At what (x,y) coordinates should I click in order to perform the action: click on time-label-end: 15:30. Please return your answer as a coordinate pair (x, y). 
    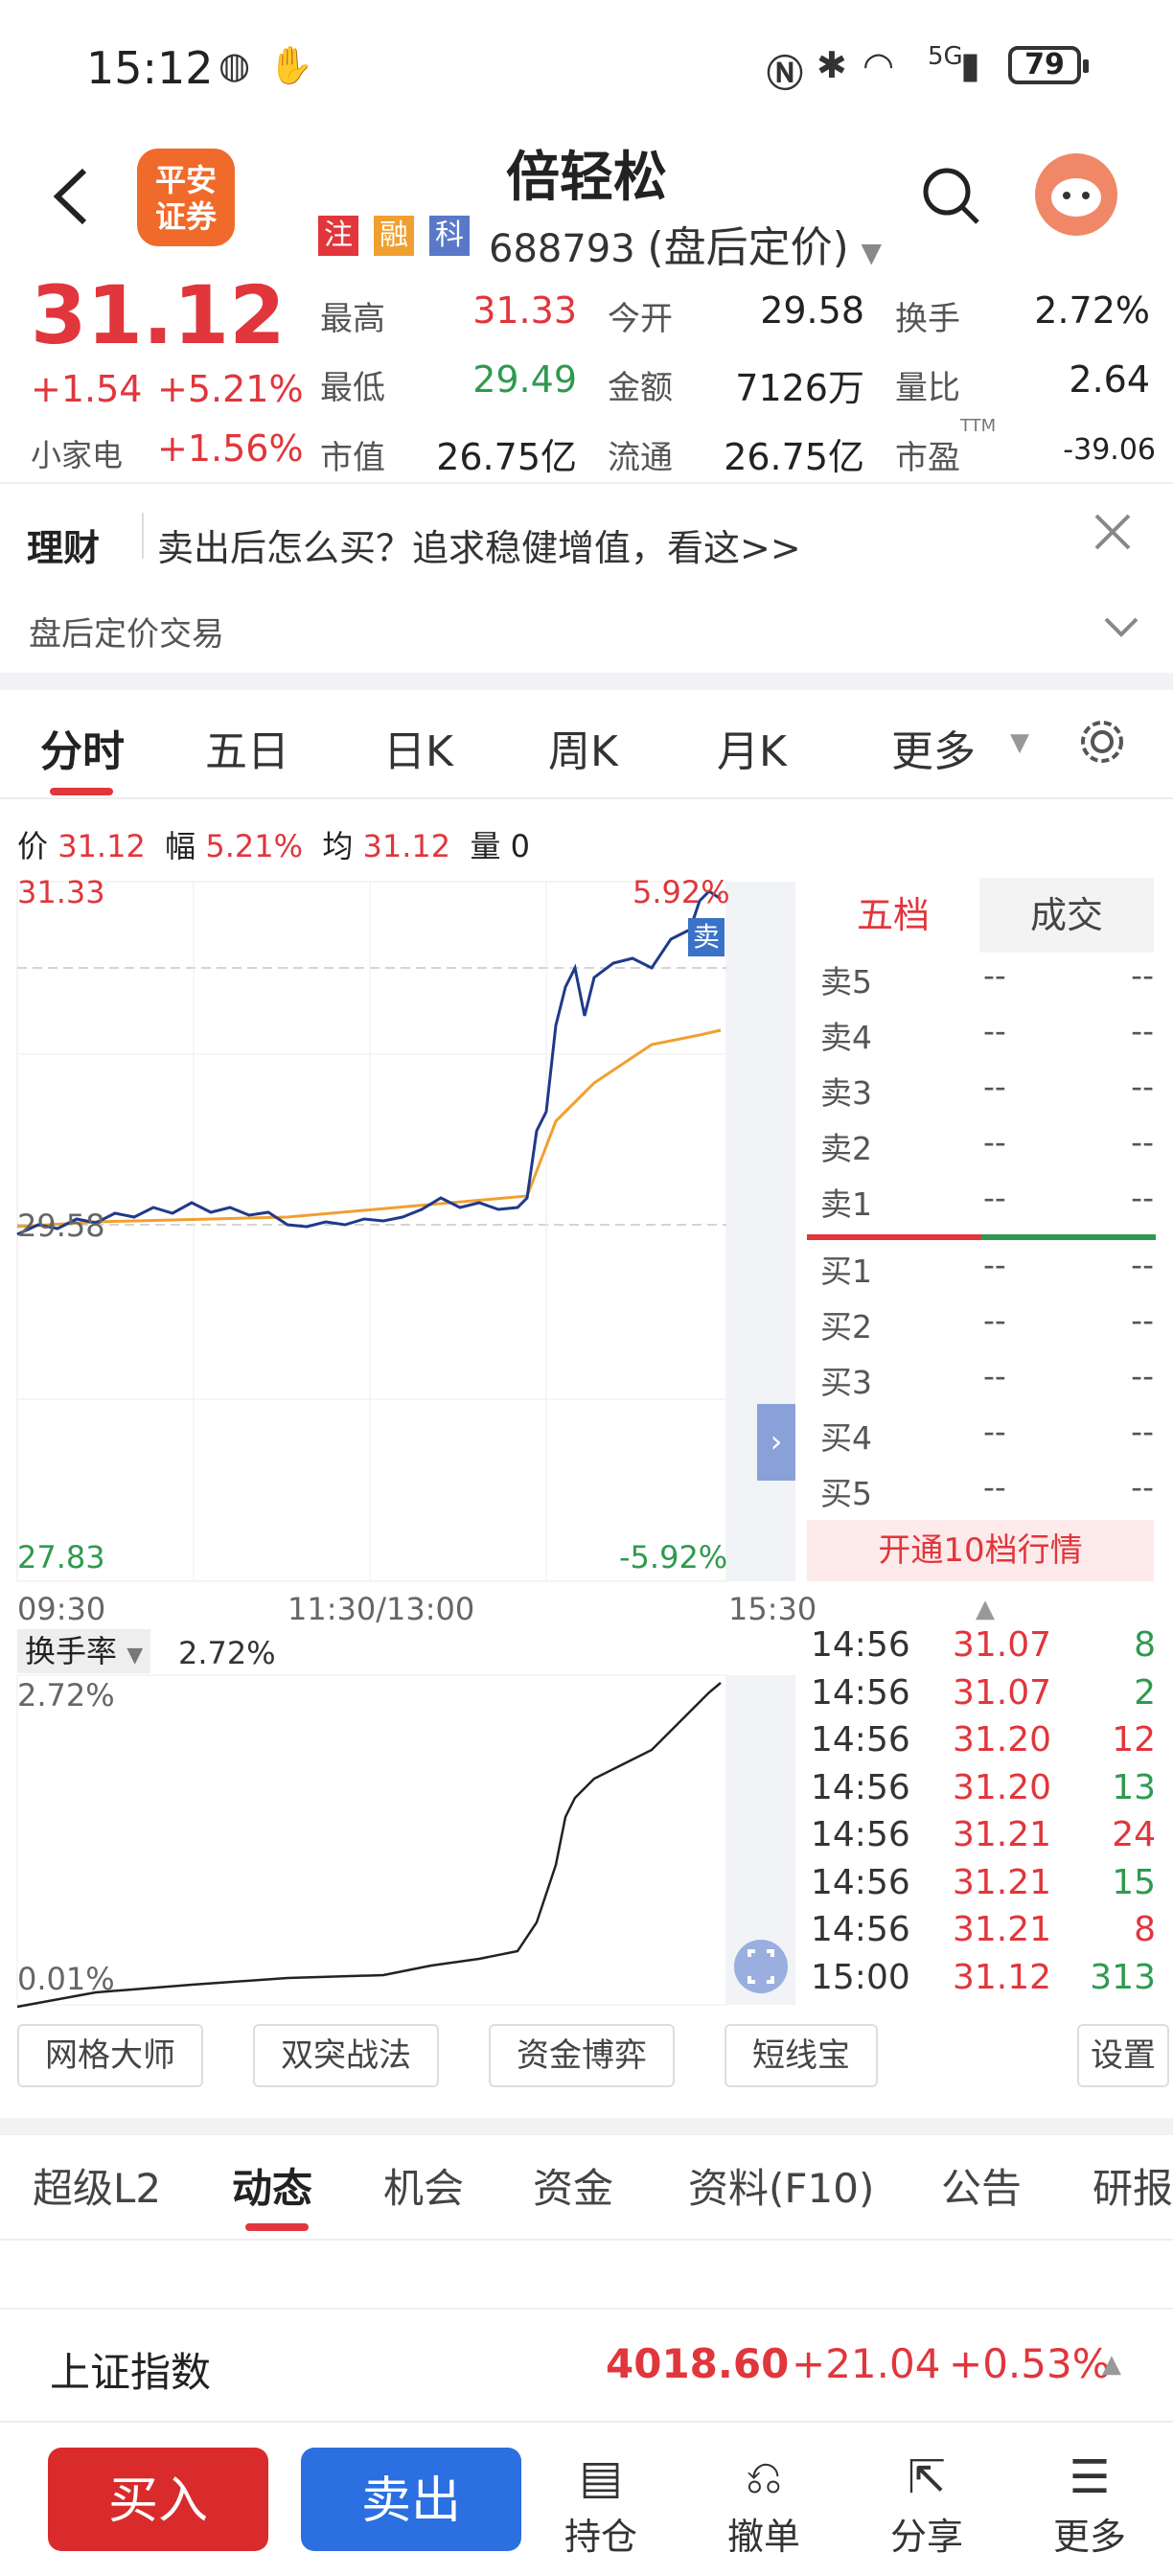
    Looking at the image, I should click on (772, 1609).